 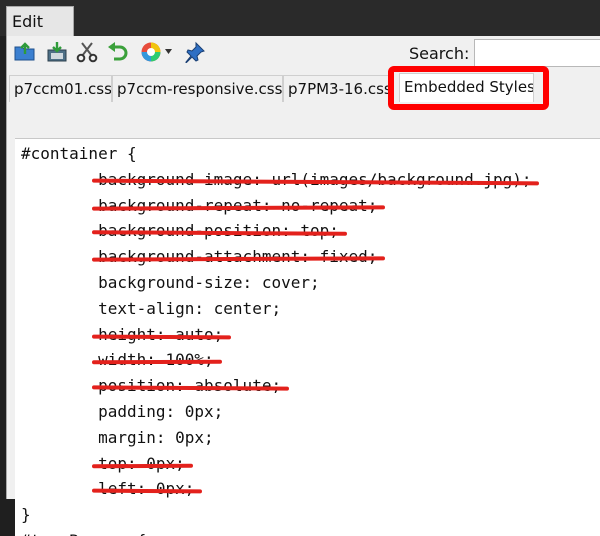 I want to click on pin-icon, so click(x=195, y=52).